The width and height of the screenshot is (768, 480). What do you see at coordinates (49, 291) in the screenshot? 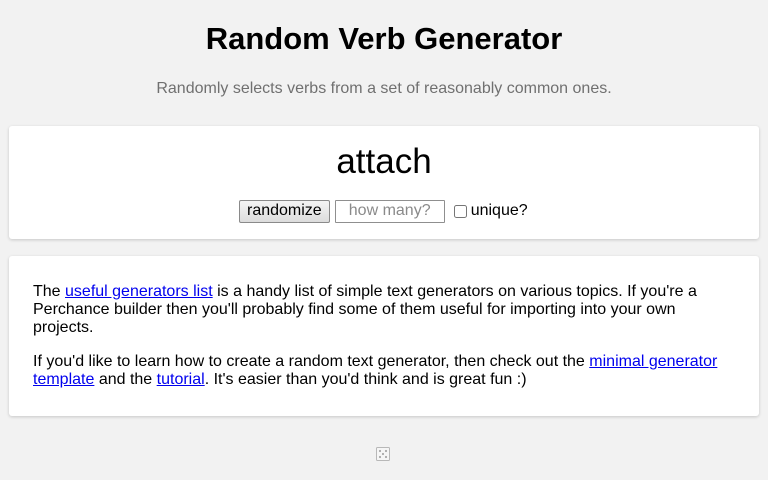
I see `info-text: The` at bounding box center [49, 291].